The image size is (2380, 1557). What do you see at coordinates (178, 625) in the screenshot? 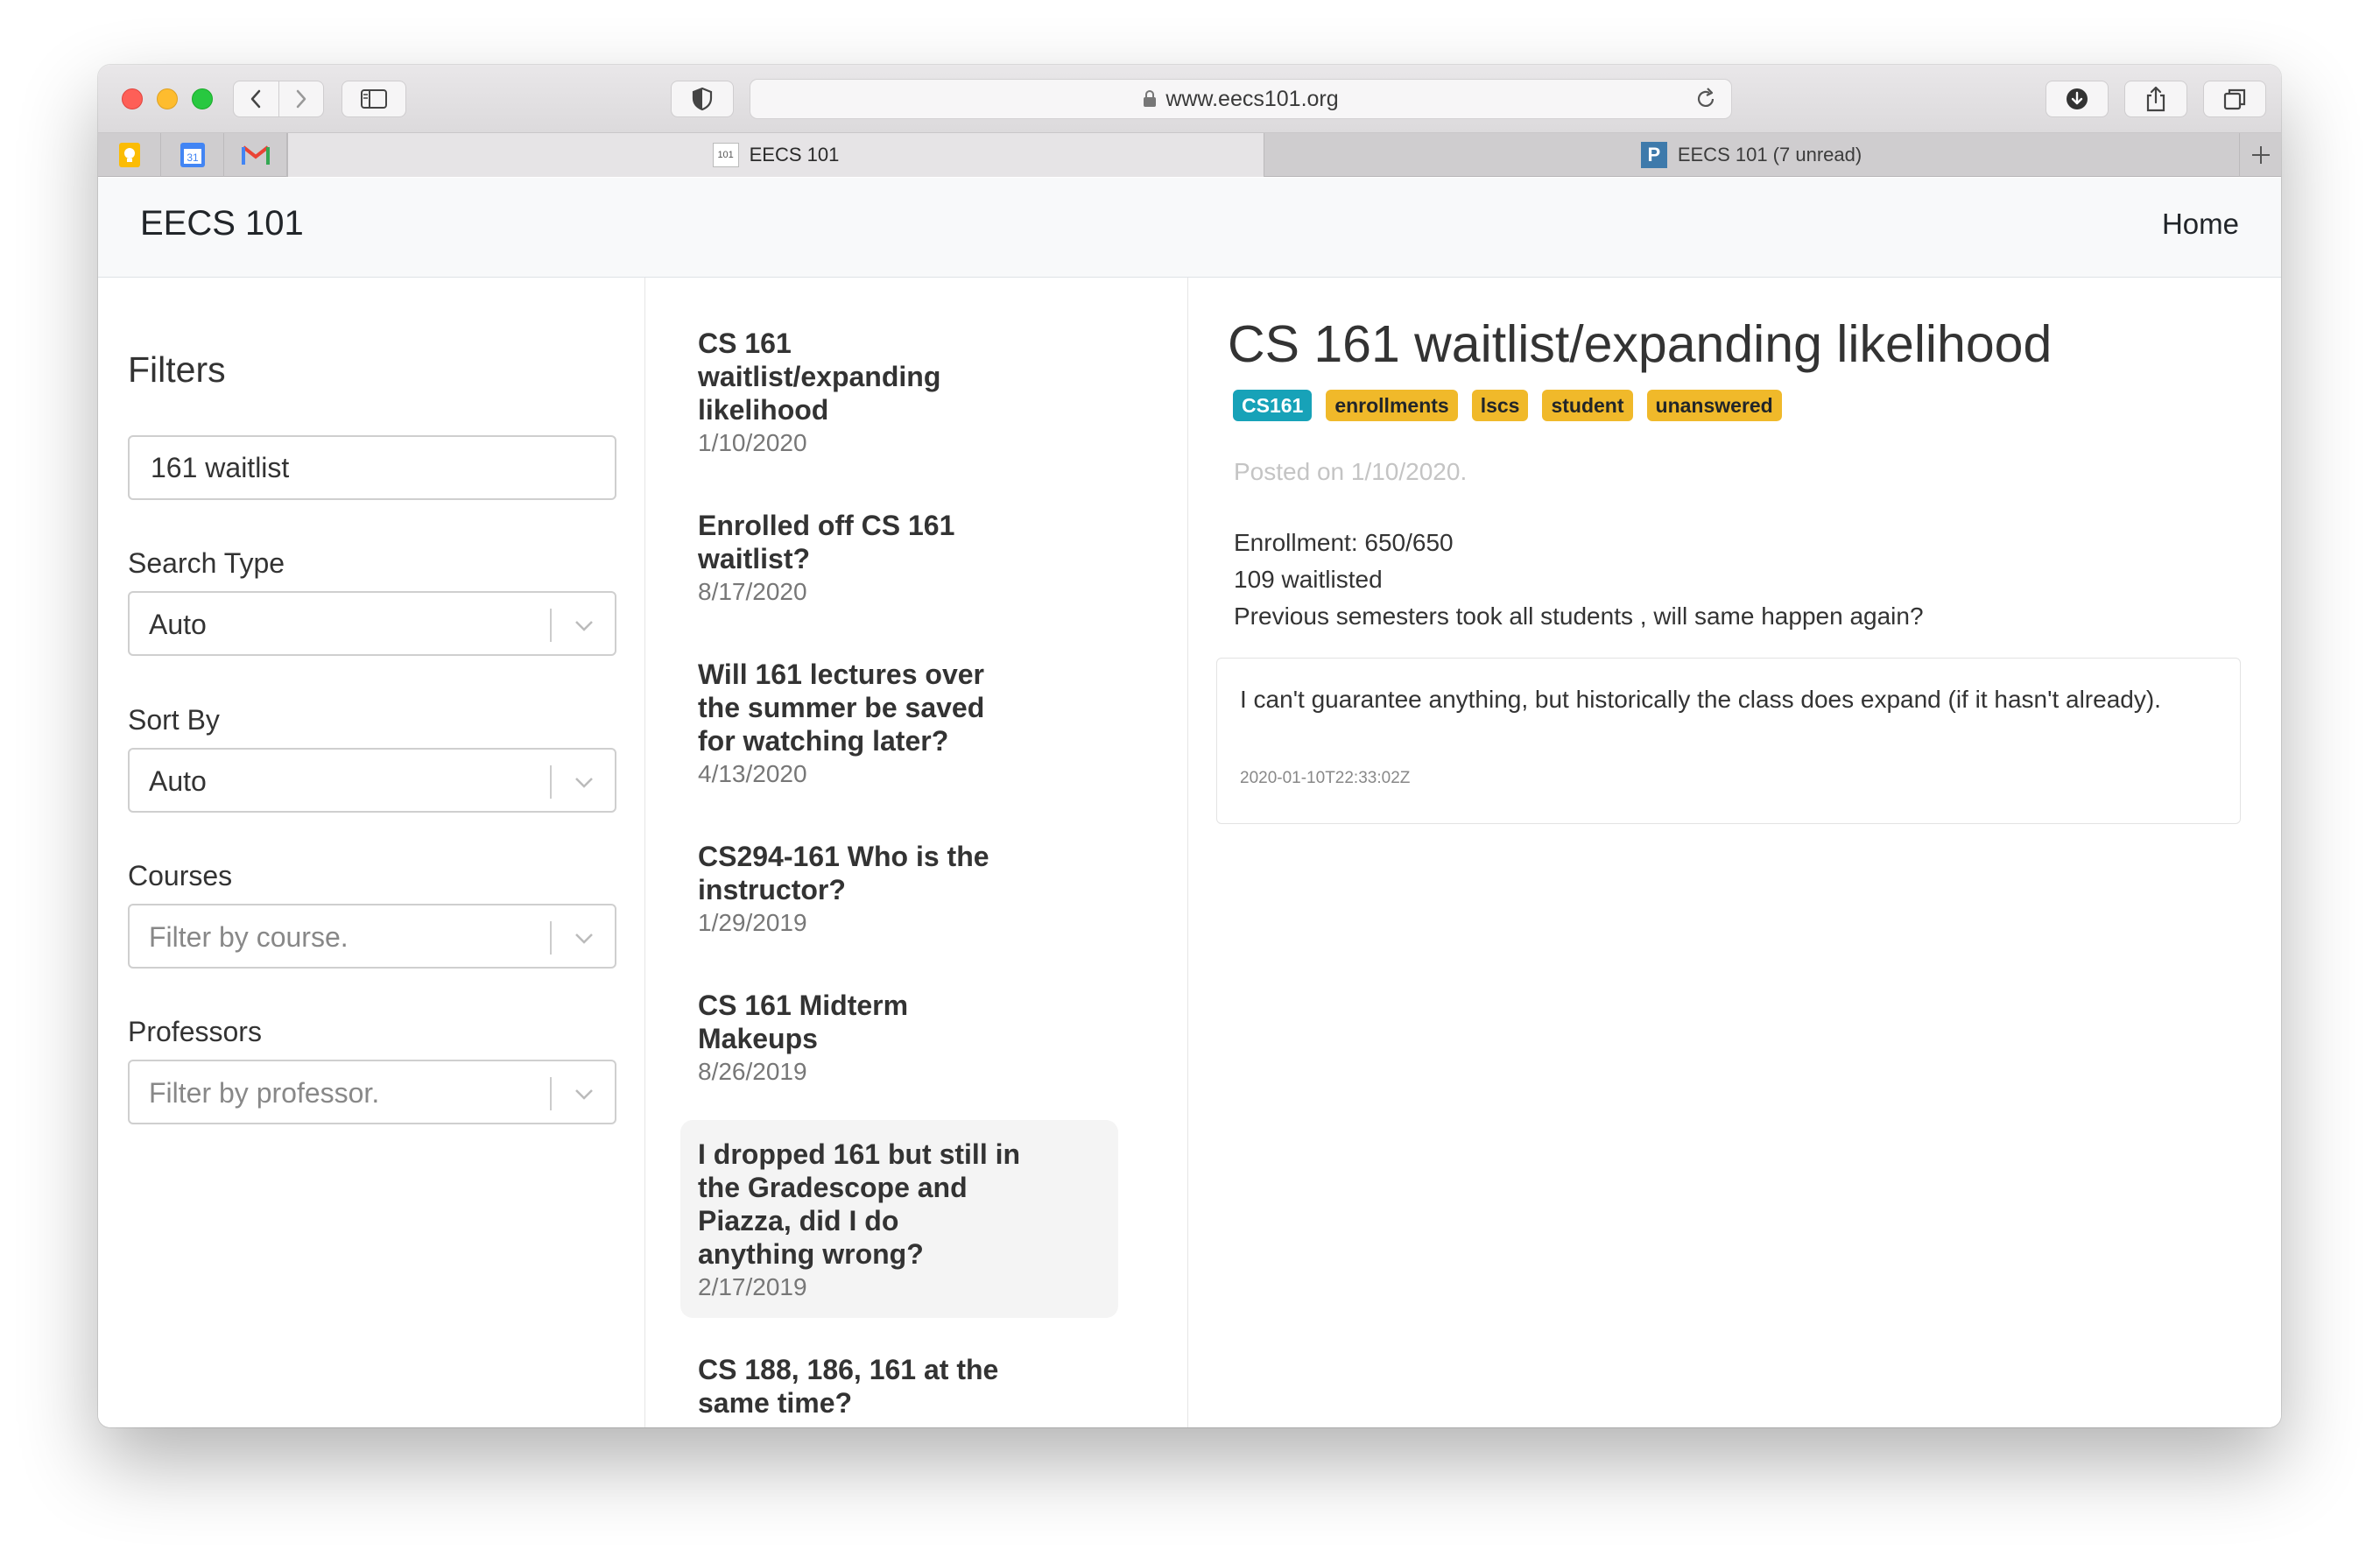
I see `search-type-value: Auto` at bounding box center [178, 625].